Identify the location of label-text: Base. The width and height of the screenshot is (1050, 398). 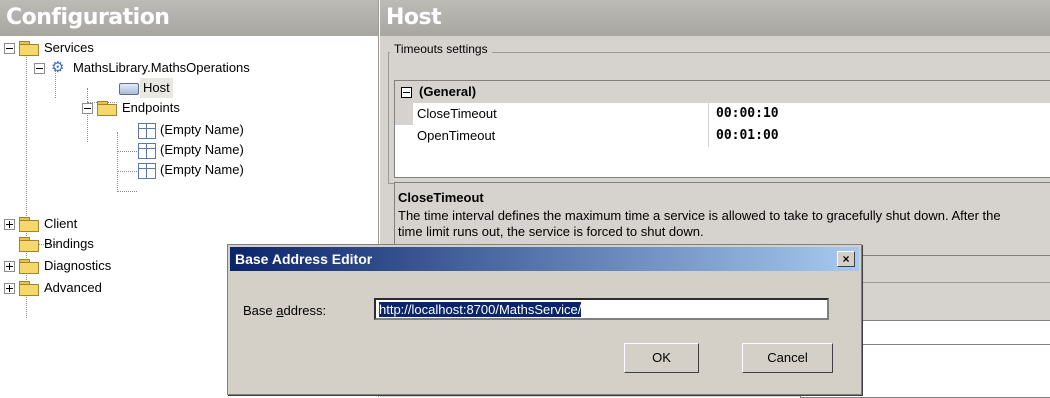
(260, 310).